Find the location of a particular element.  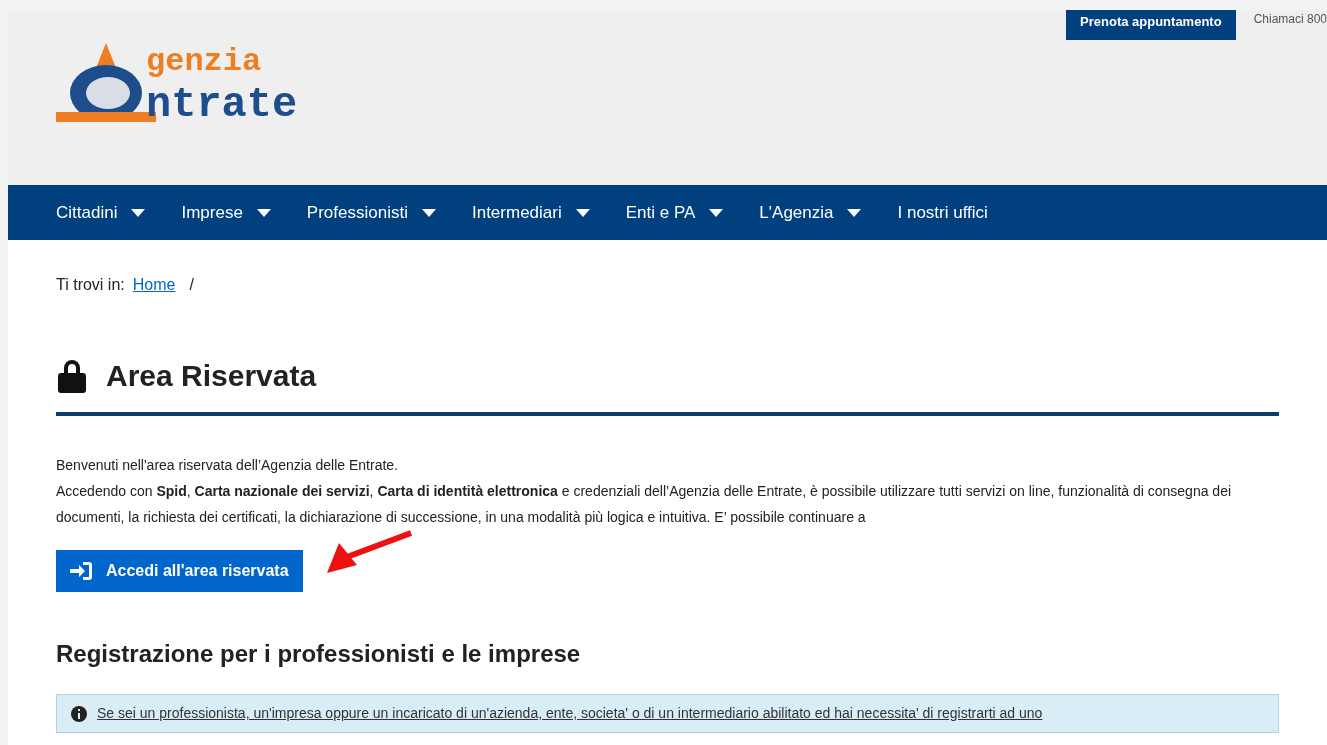

nav-item: I nostri uffici is located at coordinates (942, 212).